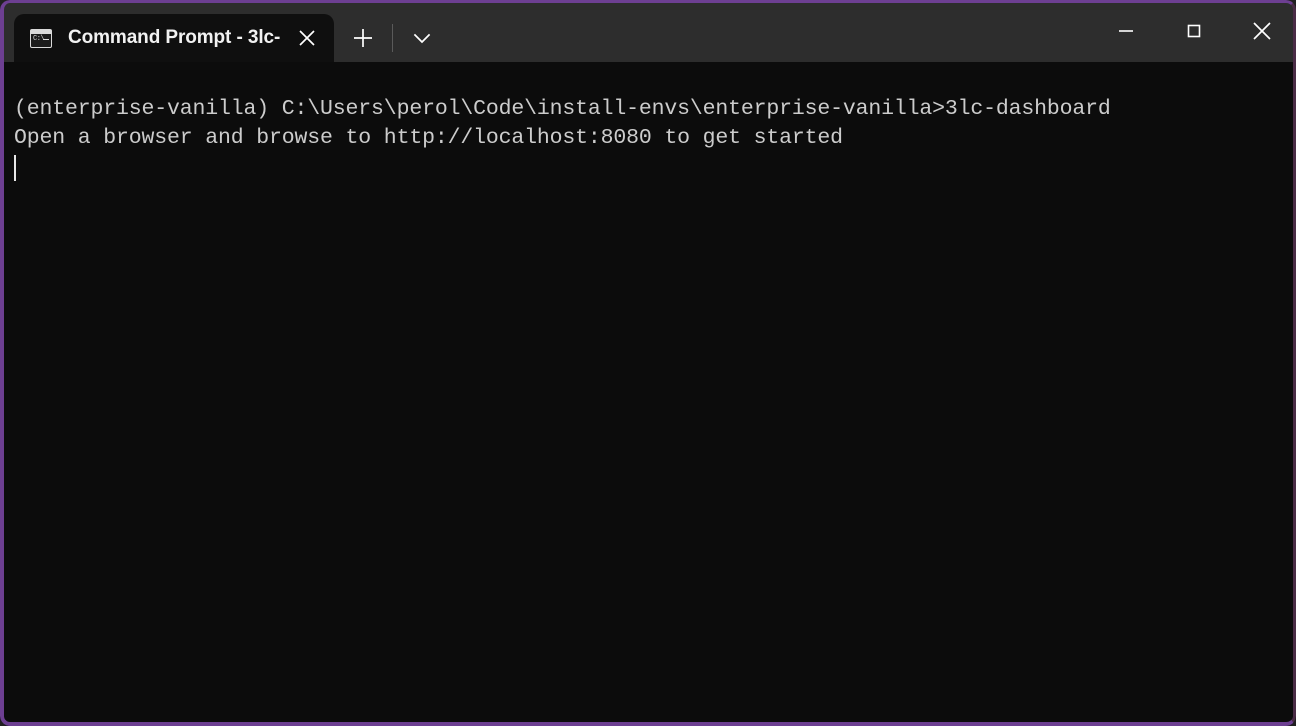 This screenshot has width=1296, height=726. I want to click on tab-strip: C:\ Command Prompt - 3lc-dashboard, so click(223, 31).